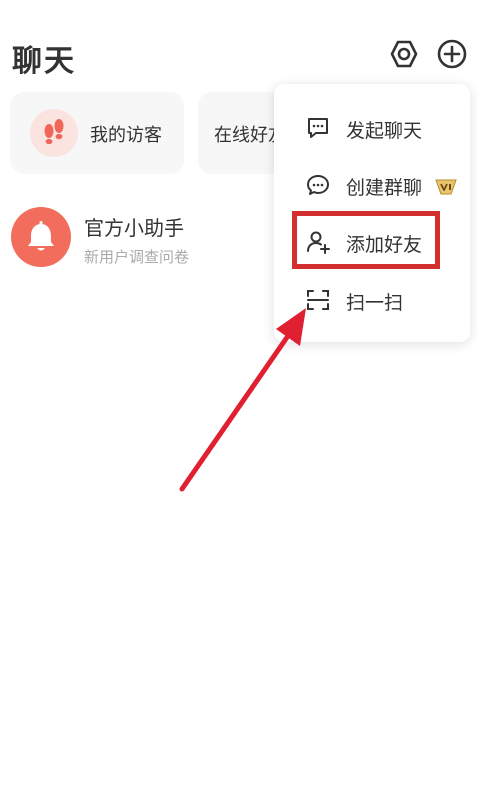 The image size is (478, 787). I want to click on settings-icon, so click(404, 54).